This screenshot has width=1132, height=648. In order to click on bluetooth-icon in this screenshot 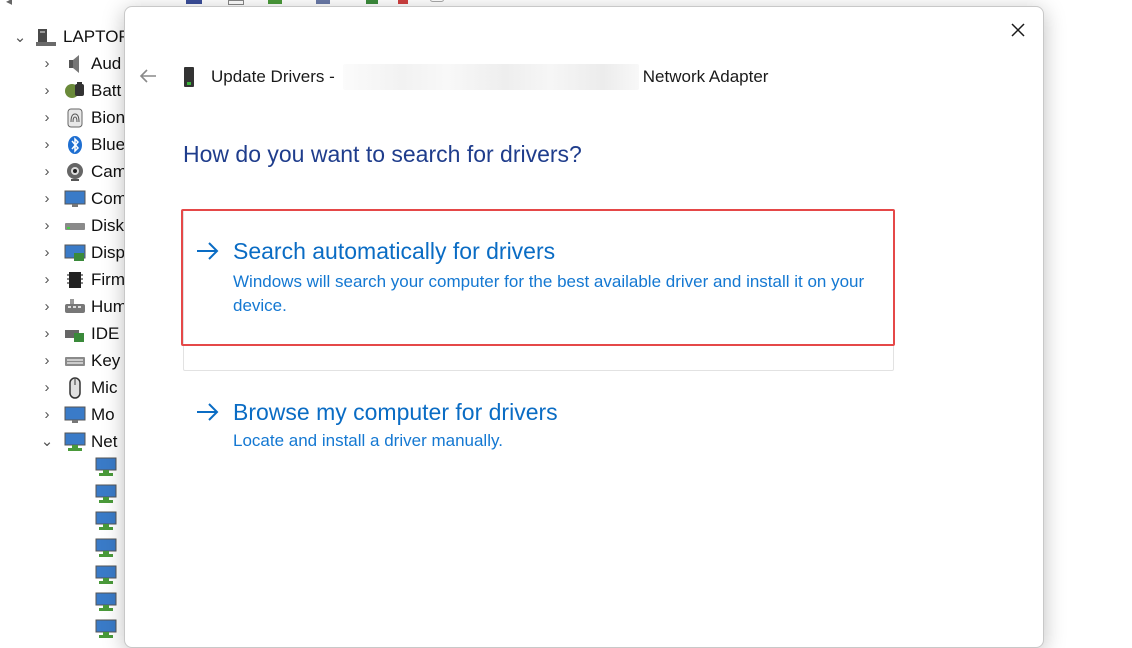, I will do `click(75, 145)`.